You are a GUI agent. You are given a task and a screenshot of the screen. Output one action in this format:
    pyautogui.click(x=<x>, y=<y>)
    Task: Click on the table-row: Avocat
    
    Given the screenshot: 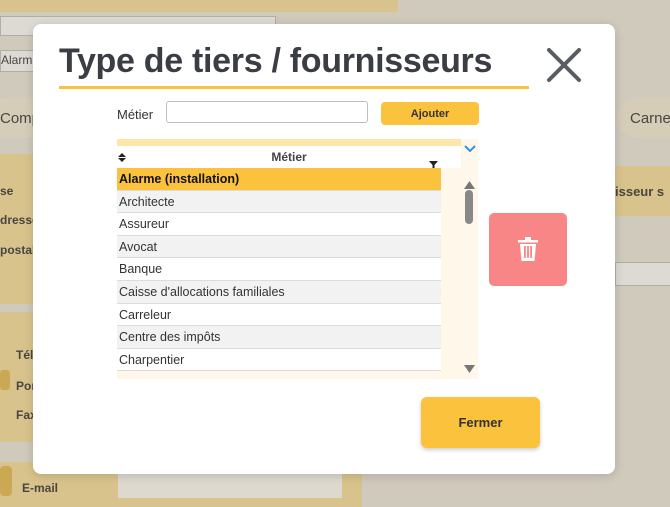 What is the action you would take?
    pyautogui.click(x=279, y=247)
    